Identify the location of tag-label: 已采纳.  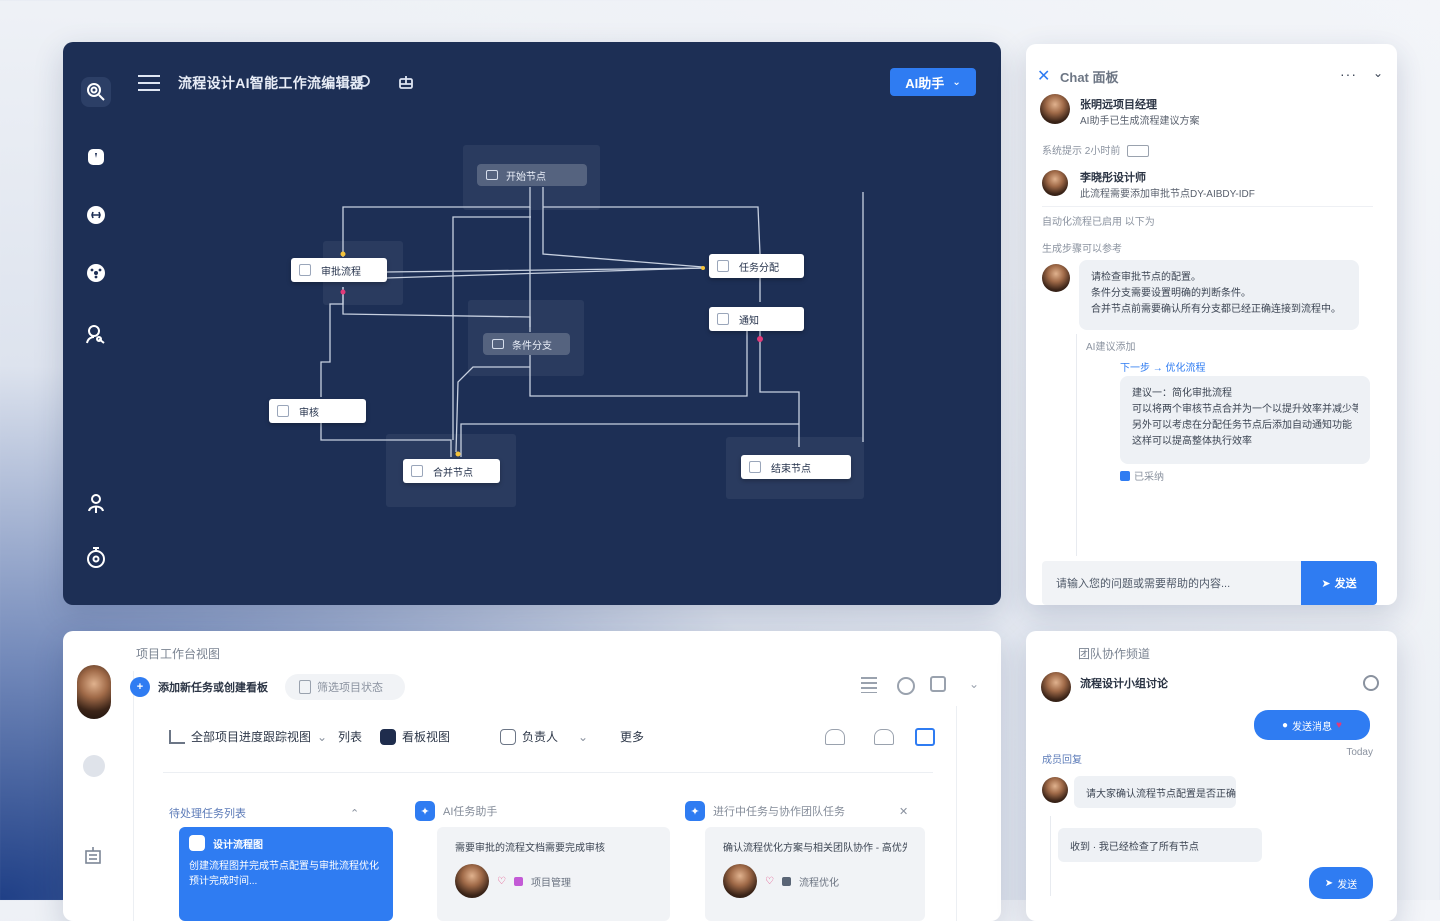
(1149, 477).